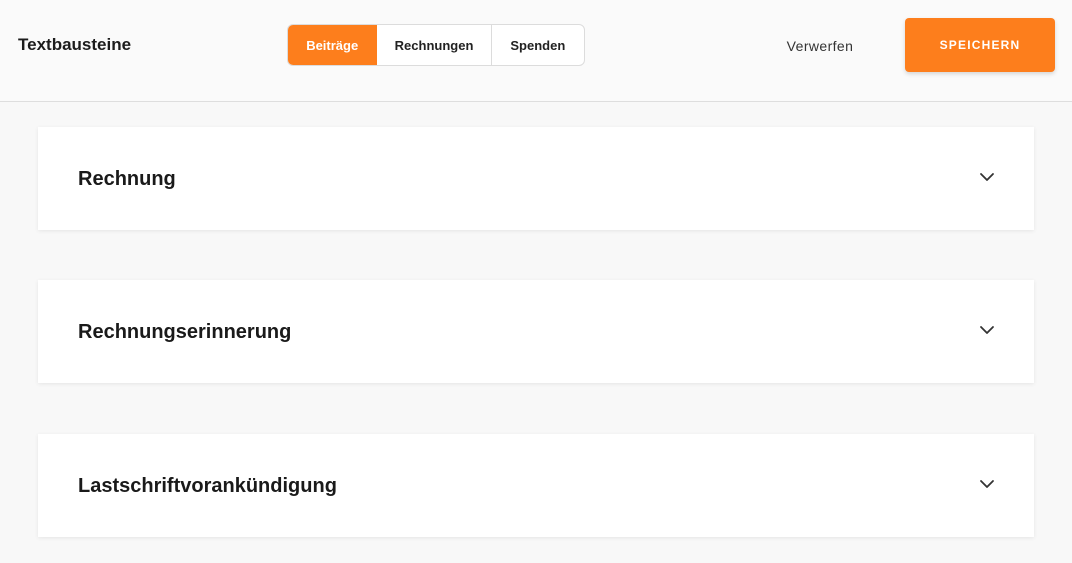 The height and width of the screenshot is (563, 1072). I want to click on tab-rechnungen: Rechnungen, so click(434, 45).